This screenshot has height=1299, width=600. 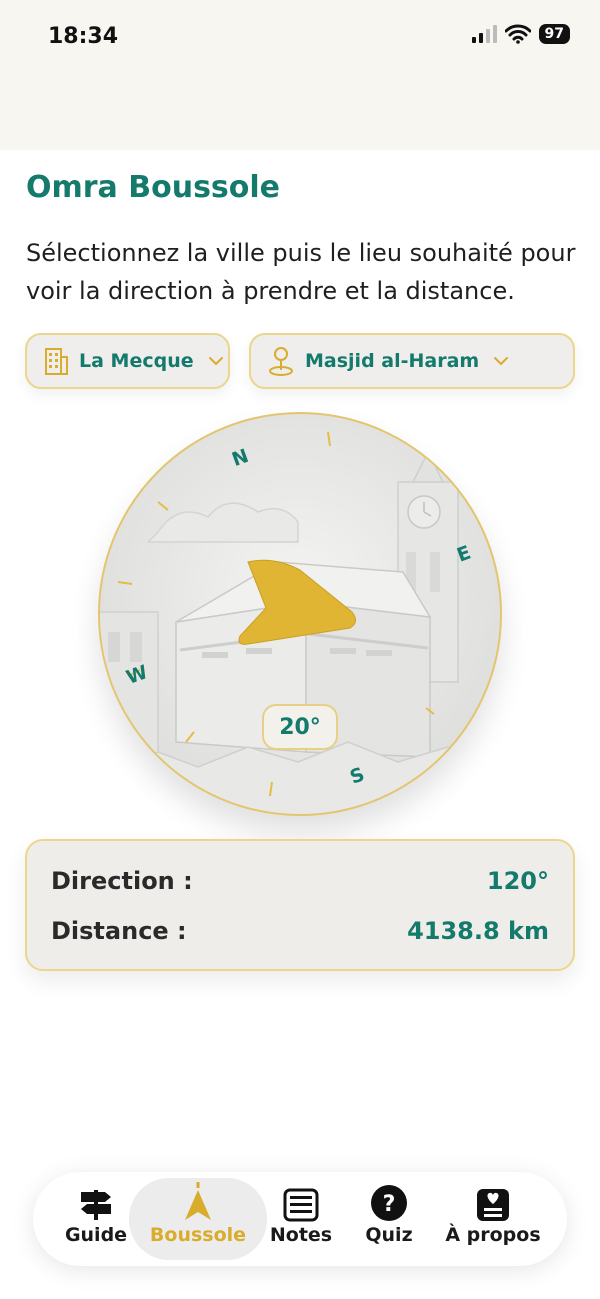 I want to click on signal-icon, so click(x=484, y=34).